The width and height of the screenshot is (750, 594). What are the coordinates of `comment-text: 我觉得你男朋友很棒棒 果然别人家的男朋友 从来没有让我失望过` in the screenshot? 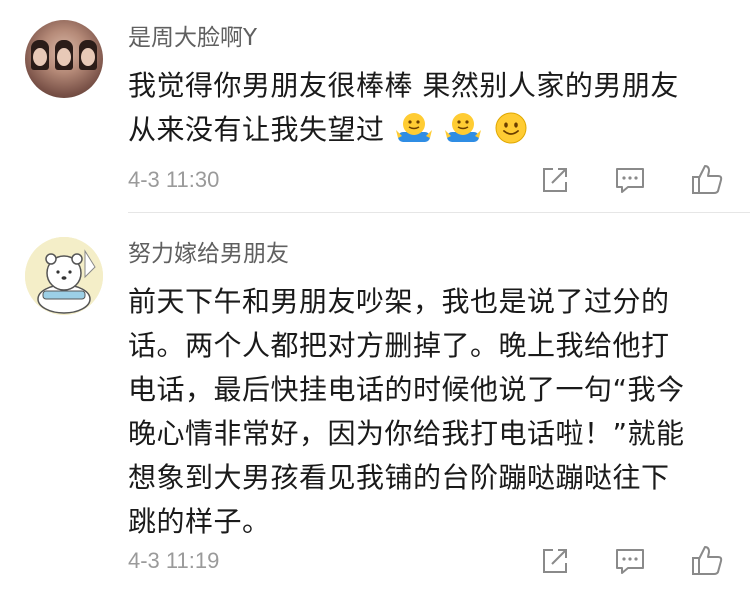 It's located at (428, 108).